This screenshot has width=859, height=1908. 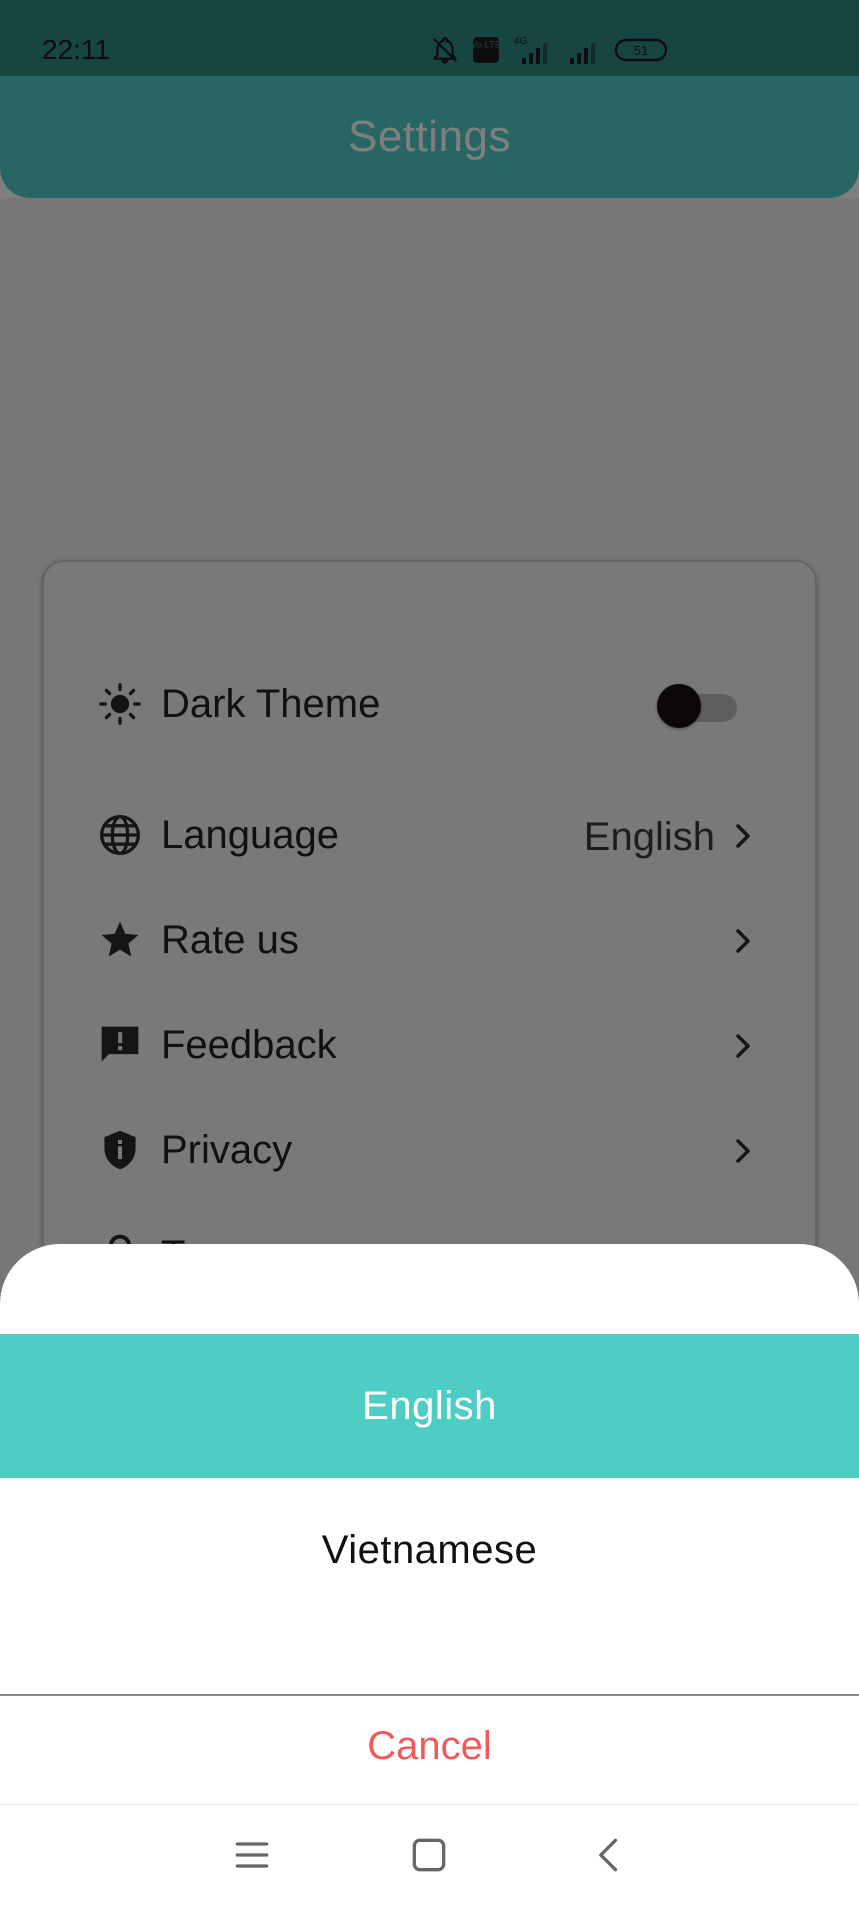 I want to click on system-nav-bar, so click(x=429, y=1856).